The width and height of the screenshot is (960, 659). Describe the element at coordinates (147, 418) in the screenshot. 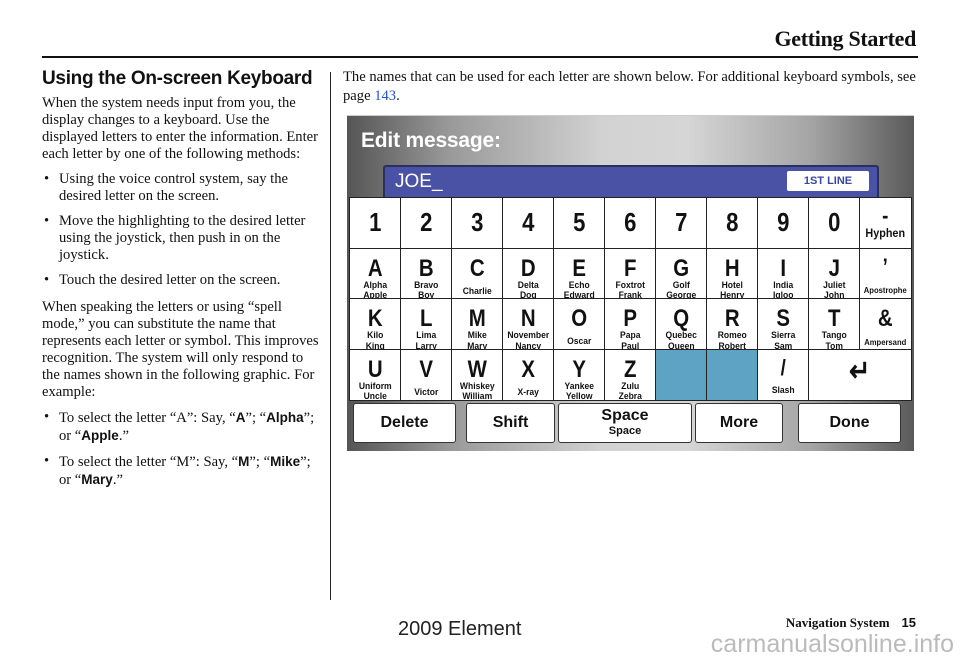

I see `example-text: To select the letter “A”: Say, “` at that location.